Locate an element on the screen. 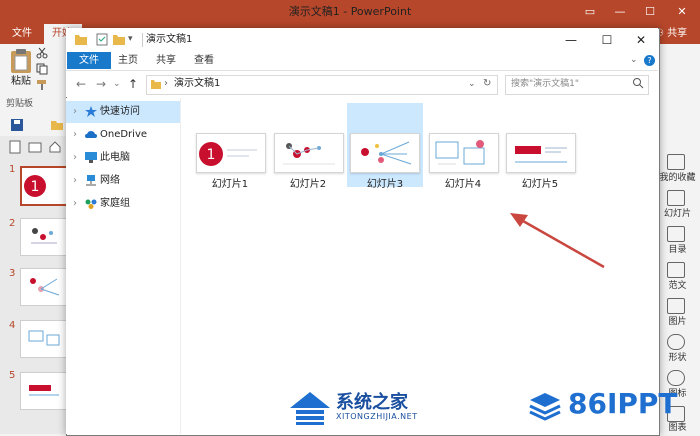  file-item-slide-3: 幻灯片3 is located at coordinates (385, 146).